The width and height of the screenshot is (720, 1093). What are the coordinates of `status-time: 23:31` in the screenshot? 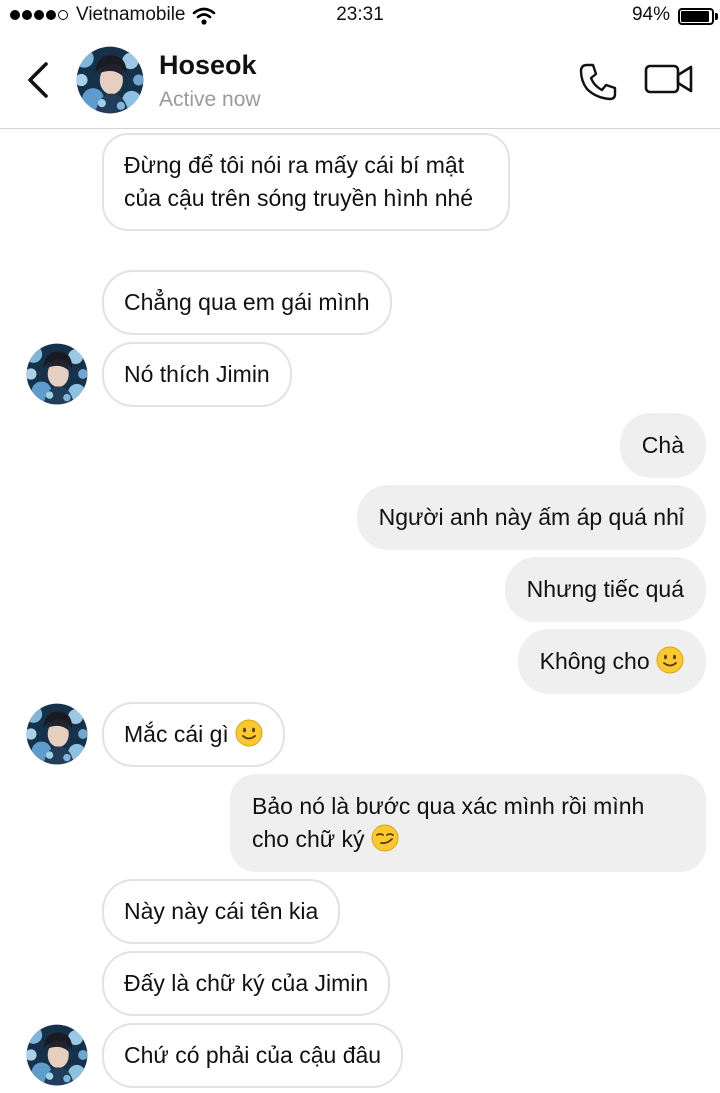 It's located at (360, 14).